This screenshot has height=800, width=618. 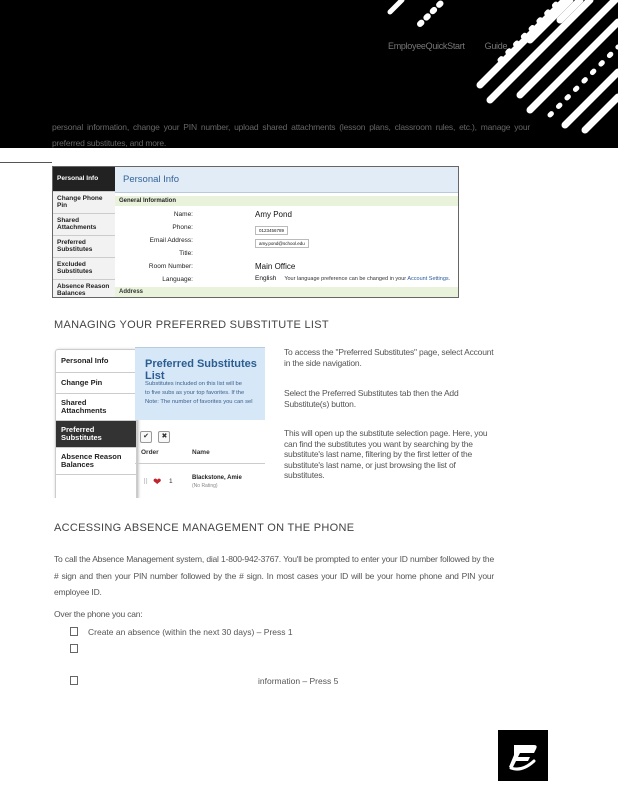 I want to click on doc-title-suffix: Guide, so click(x=496, y=46).